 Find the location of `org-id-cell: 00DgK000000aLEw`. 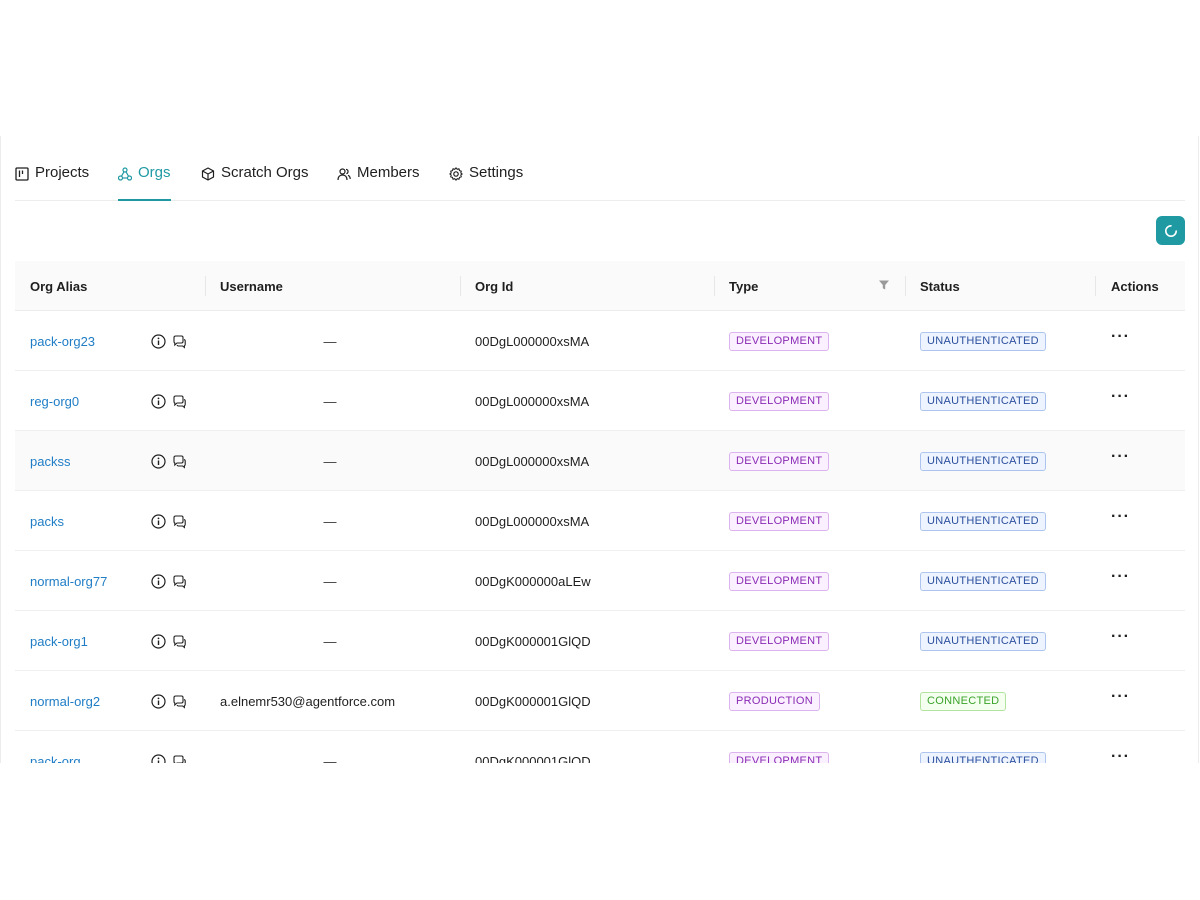

org-id-cell: 00DgK000000aLEw is located at coordinates (533, 581).